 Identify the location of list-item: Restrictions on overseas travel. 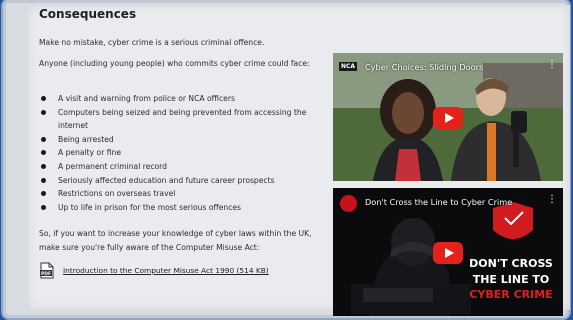
(181, 194).